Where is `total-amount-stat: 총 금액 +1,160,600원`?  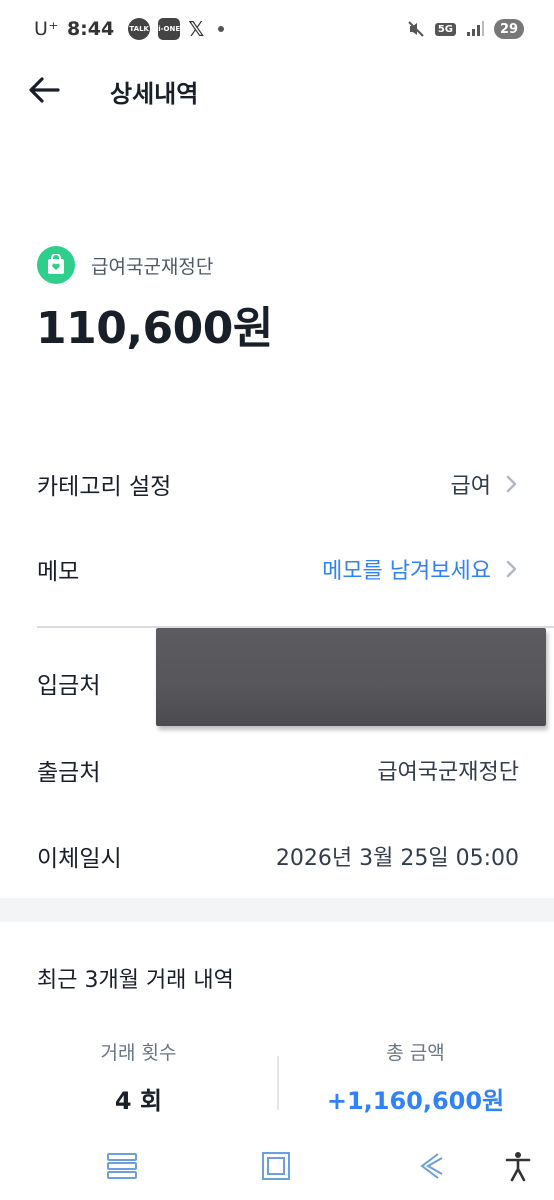 total-amount-stat: 총 금액 +1,160,600원 is located at coordinates (415, 1076).